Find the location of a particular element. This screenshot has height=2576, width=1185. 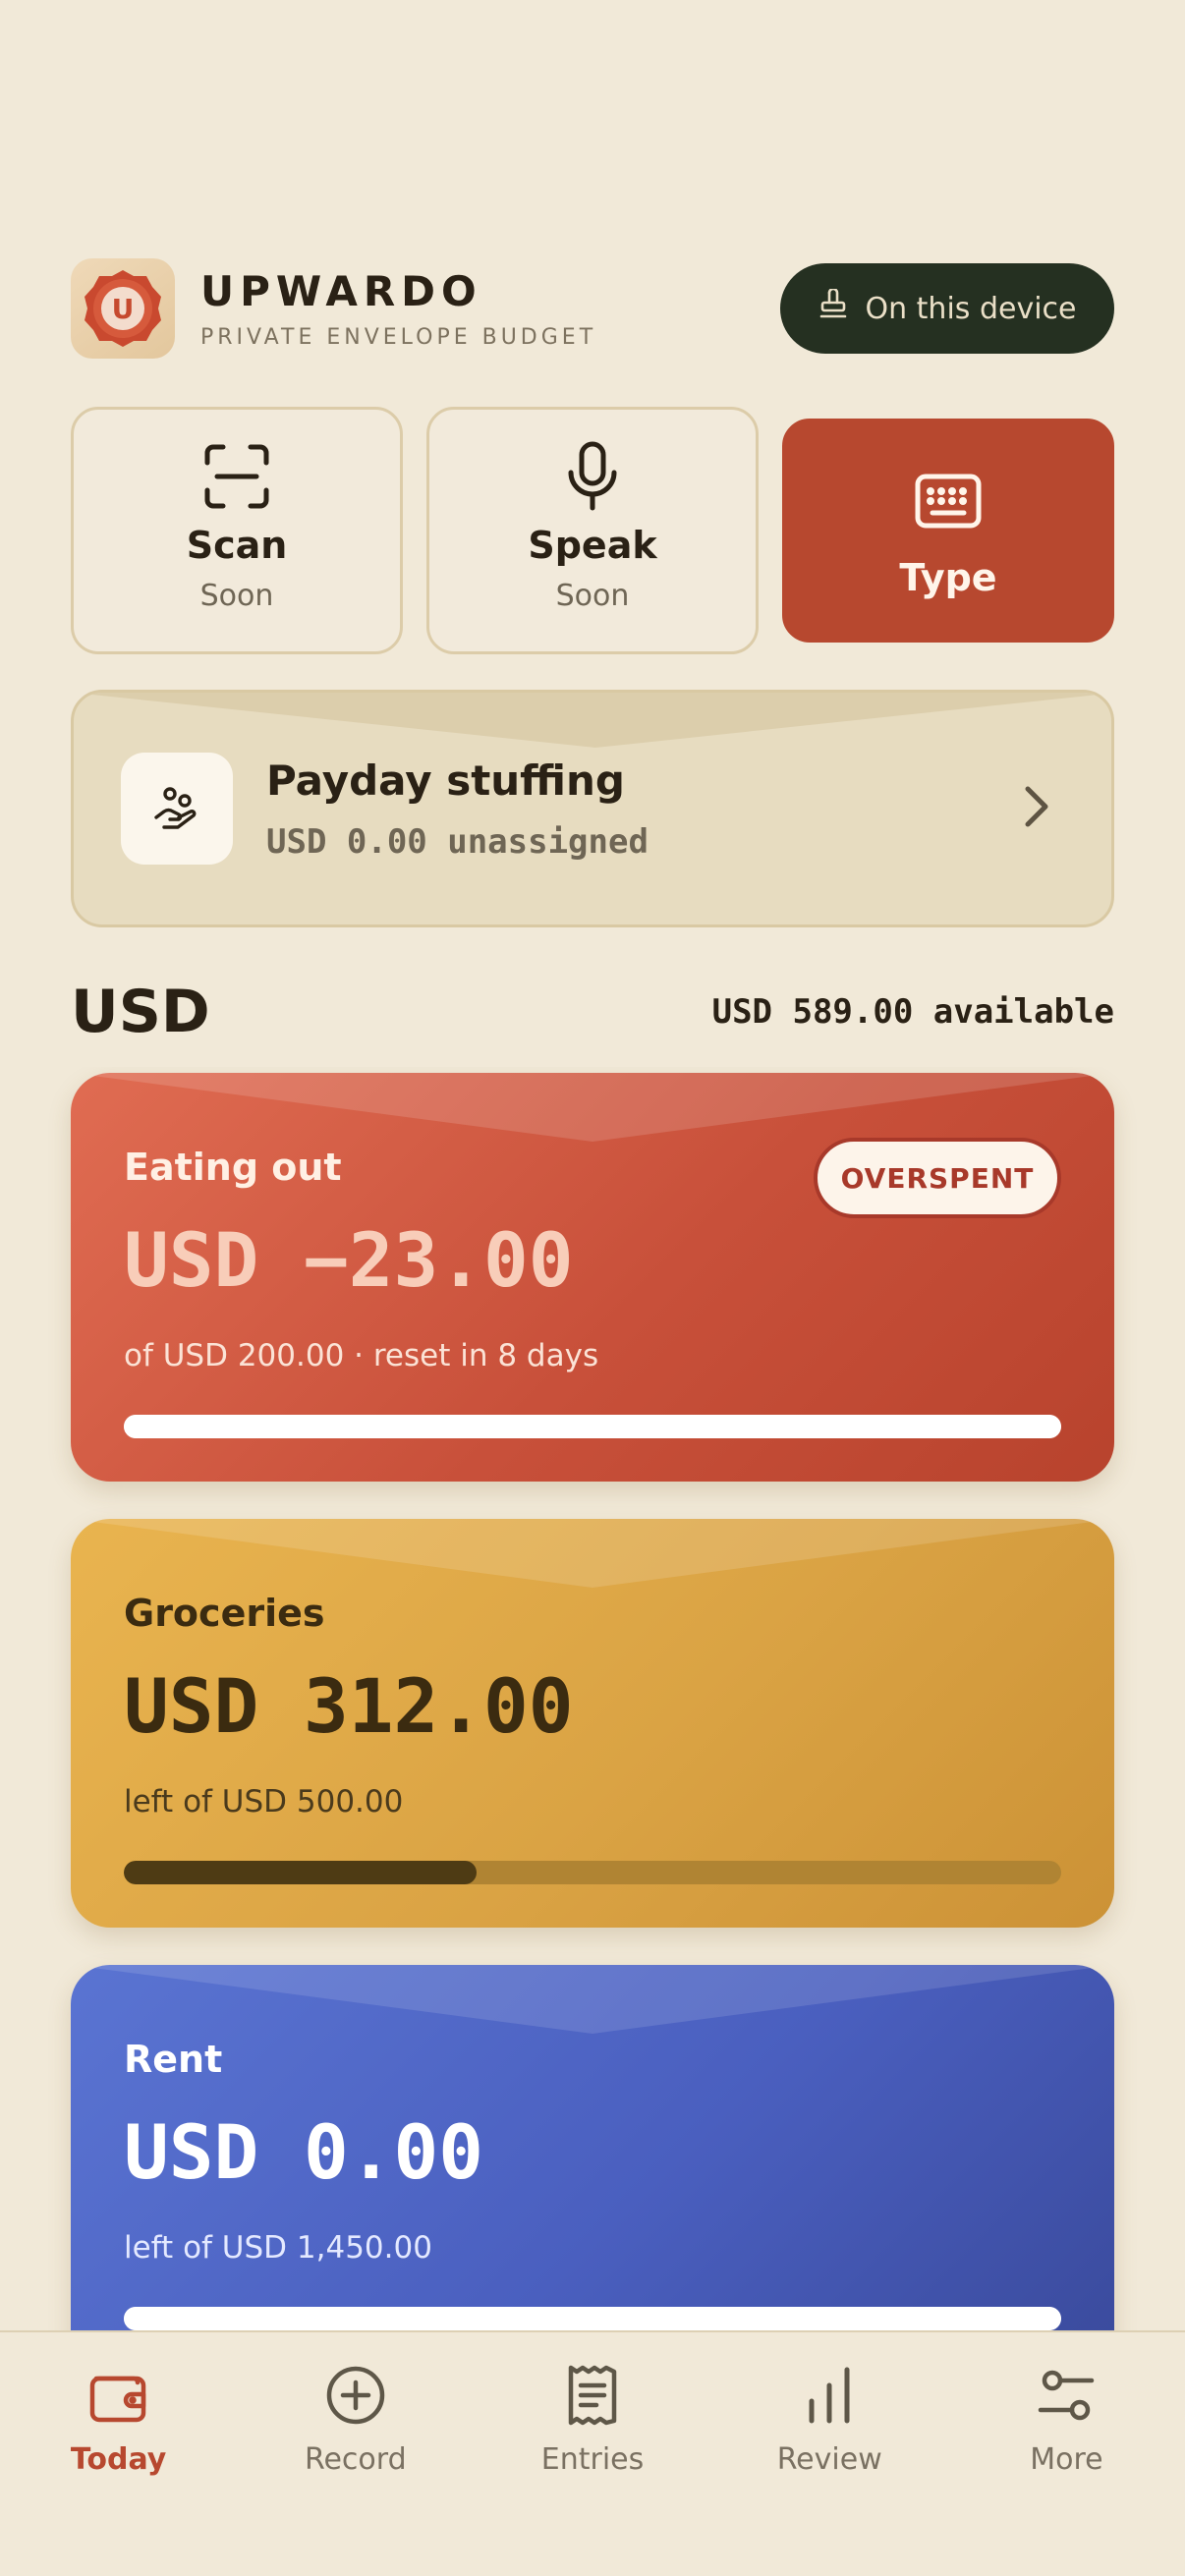

scan-button: Scan Soon is located at coordinates (237, 530).